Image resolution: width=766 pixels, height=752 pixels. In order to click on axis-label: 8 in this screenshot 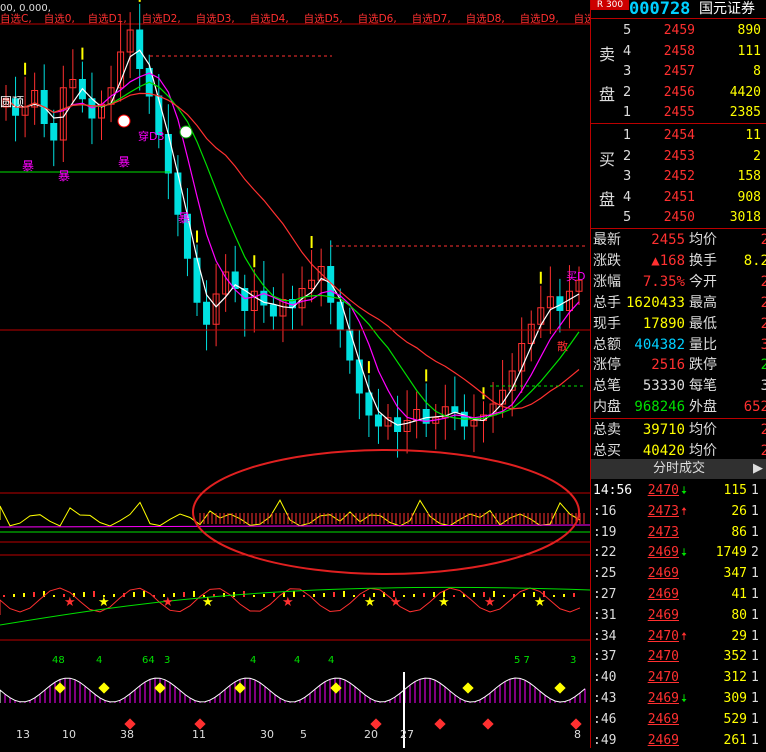, I will do `click(577, 734)`.